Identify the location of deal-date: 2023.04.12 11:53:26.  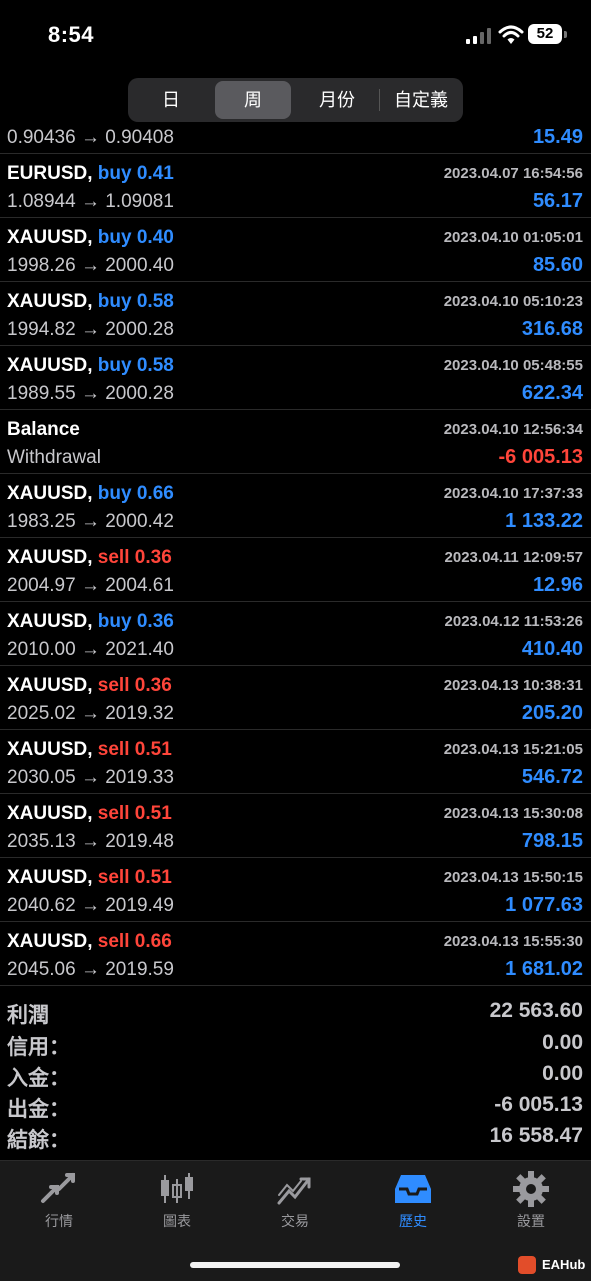
(513, 621).